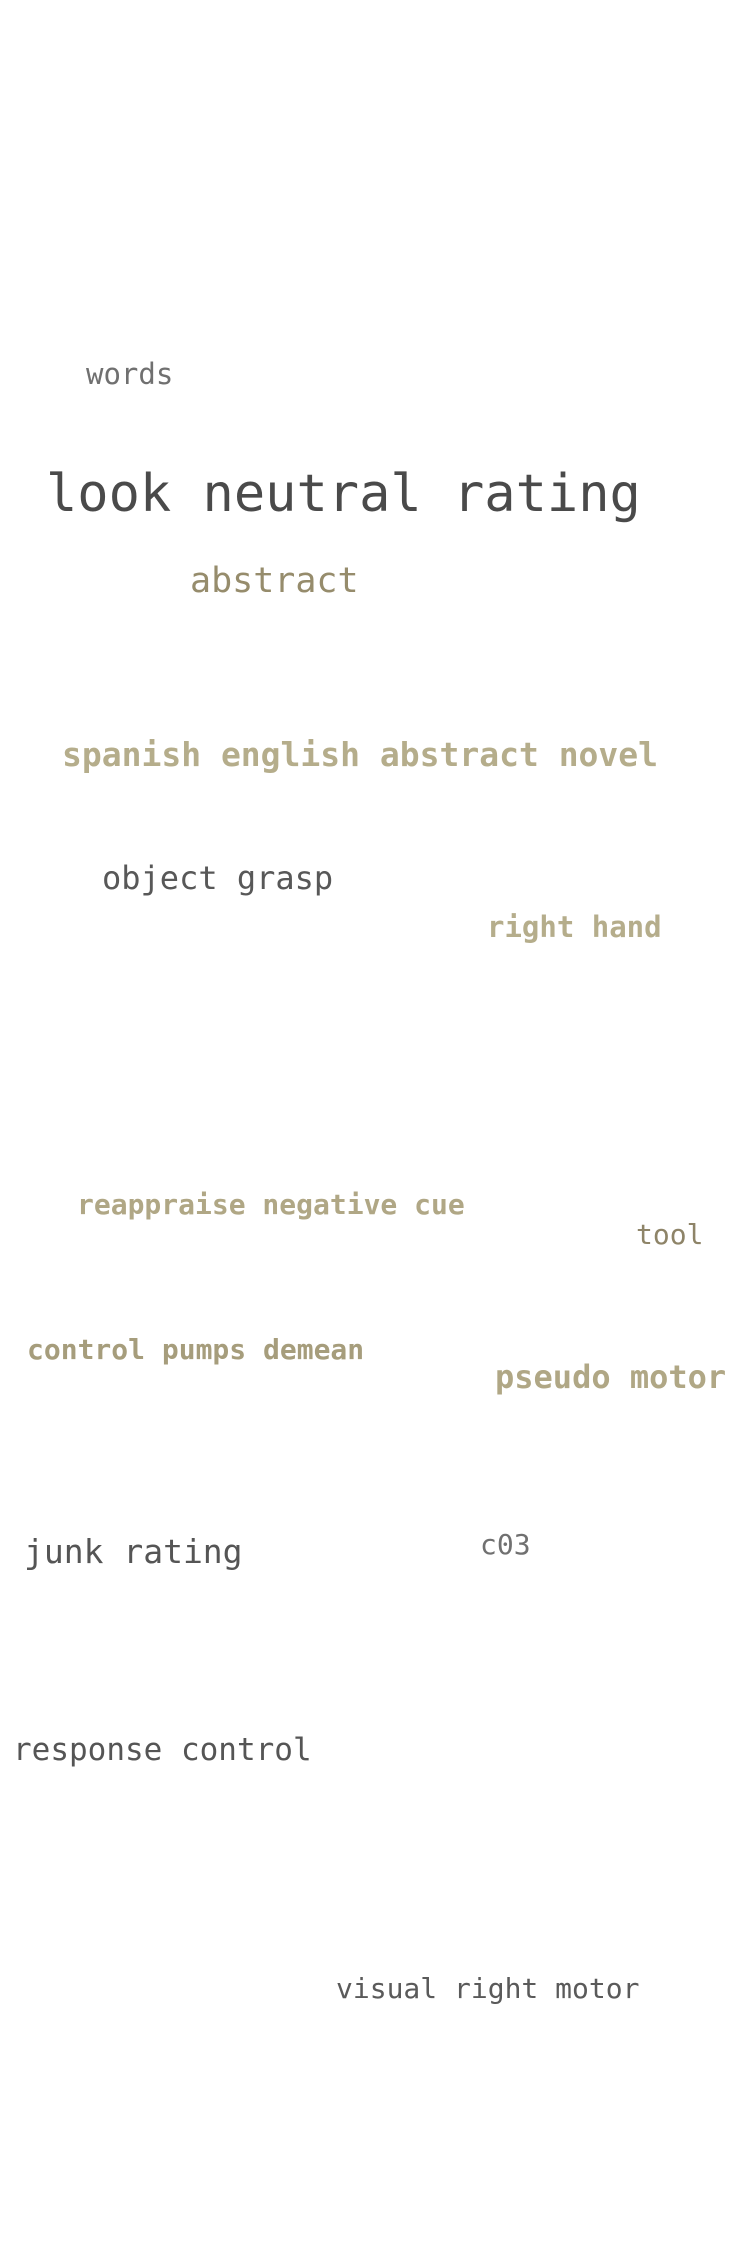  I want to click on word-reappraise-negative-cue: reappraise negative cue, so click(271, 1204).